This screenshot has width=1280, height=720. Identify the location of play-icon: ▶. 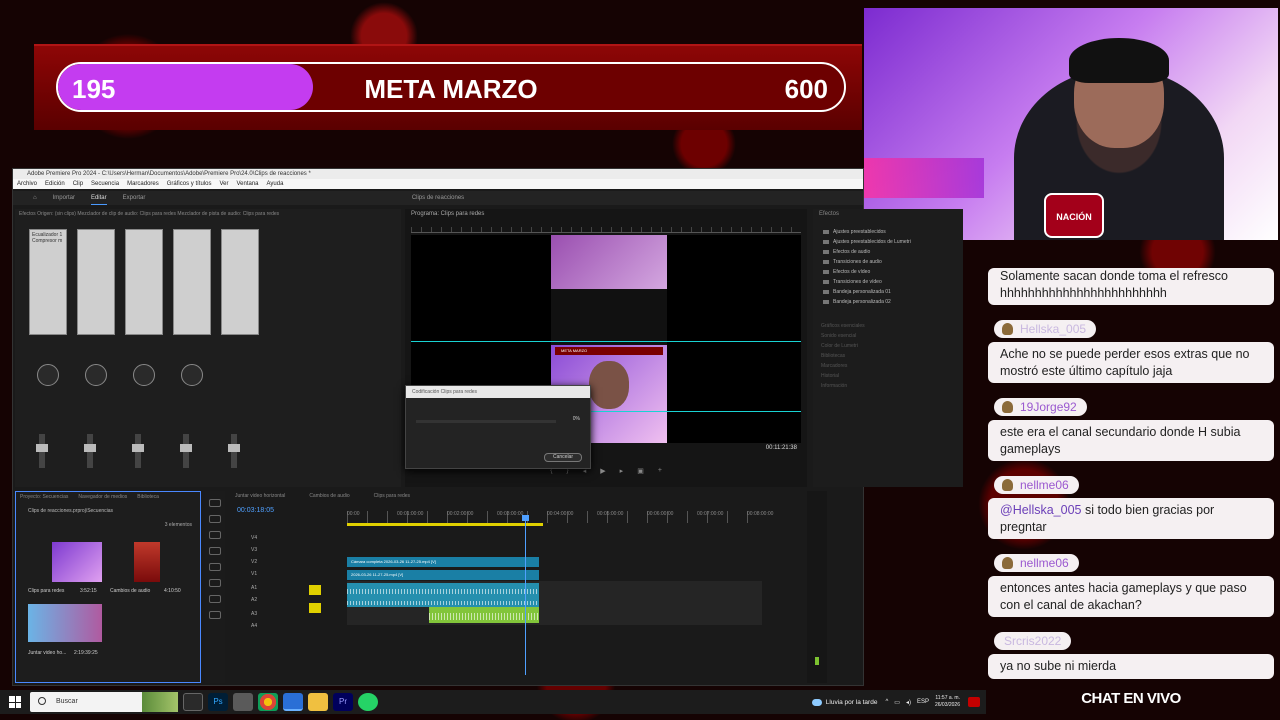
(602, 471).